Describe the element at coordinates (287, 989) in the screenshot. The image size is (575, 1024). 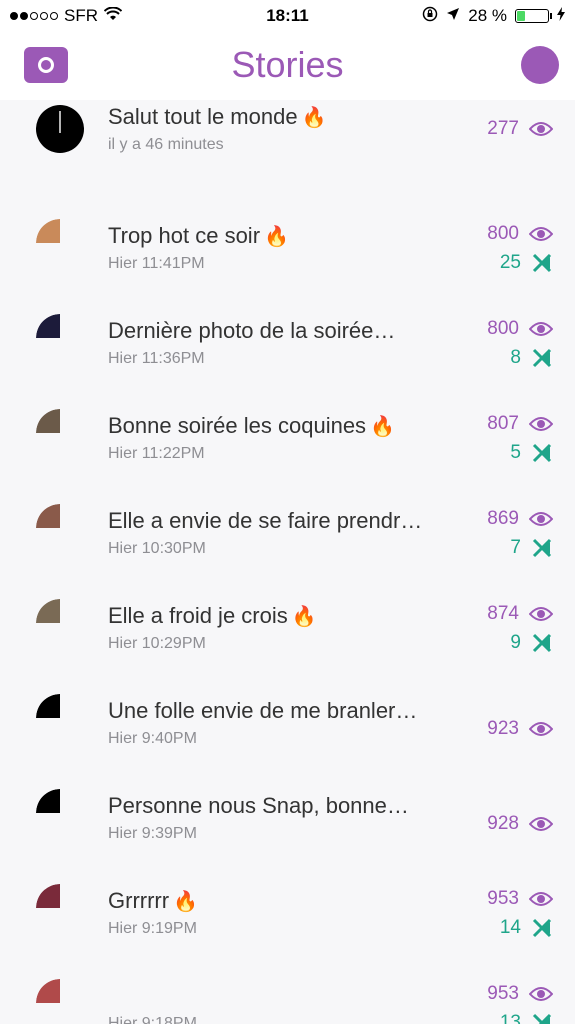
I see `story-row: Hier 9:18PM 953 13` at that location.